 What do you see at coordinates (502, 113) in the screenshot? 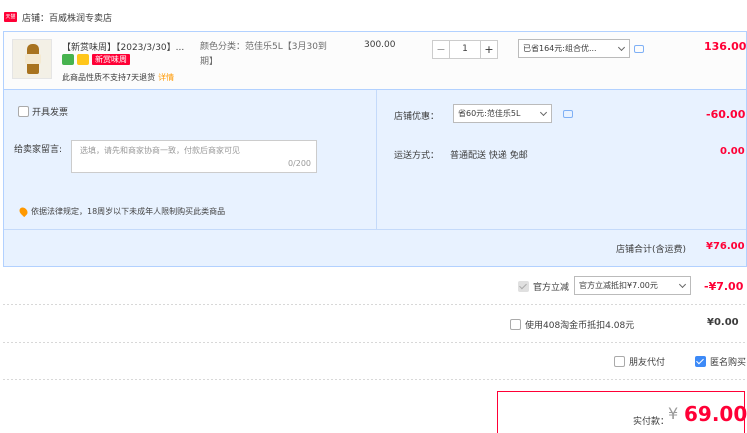
I see `shop-discount-select: 省60元:范佳乐5L` at bounding box center [502, 113].